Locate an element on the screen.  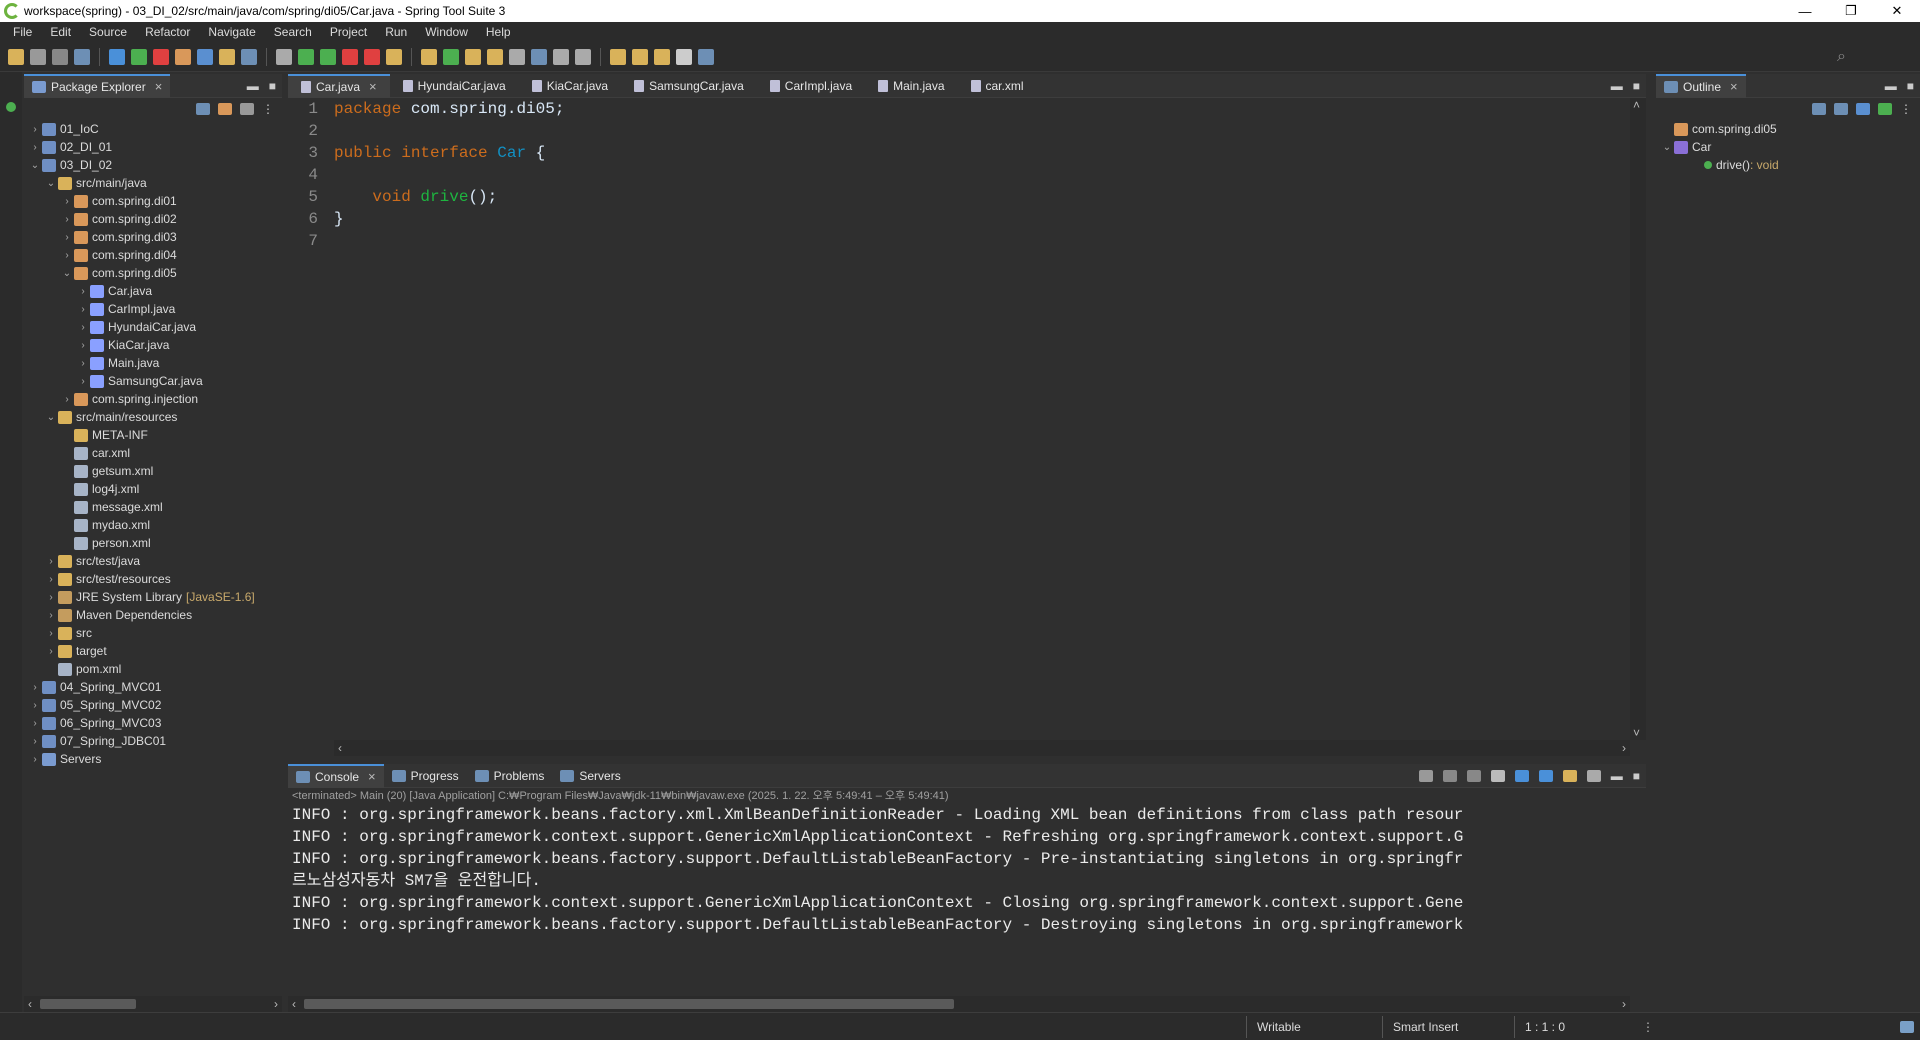
focus-icon is located at coordinates (247, 109).